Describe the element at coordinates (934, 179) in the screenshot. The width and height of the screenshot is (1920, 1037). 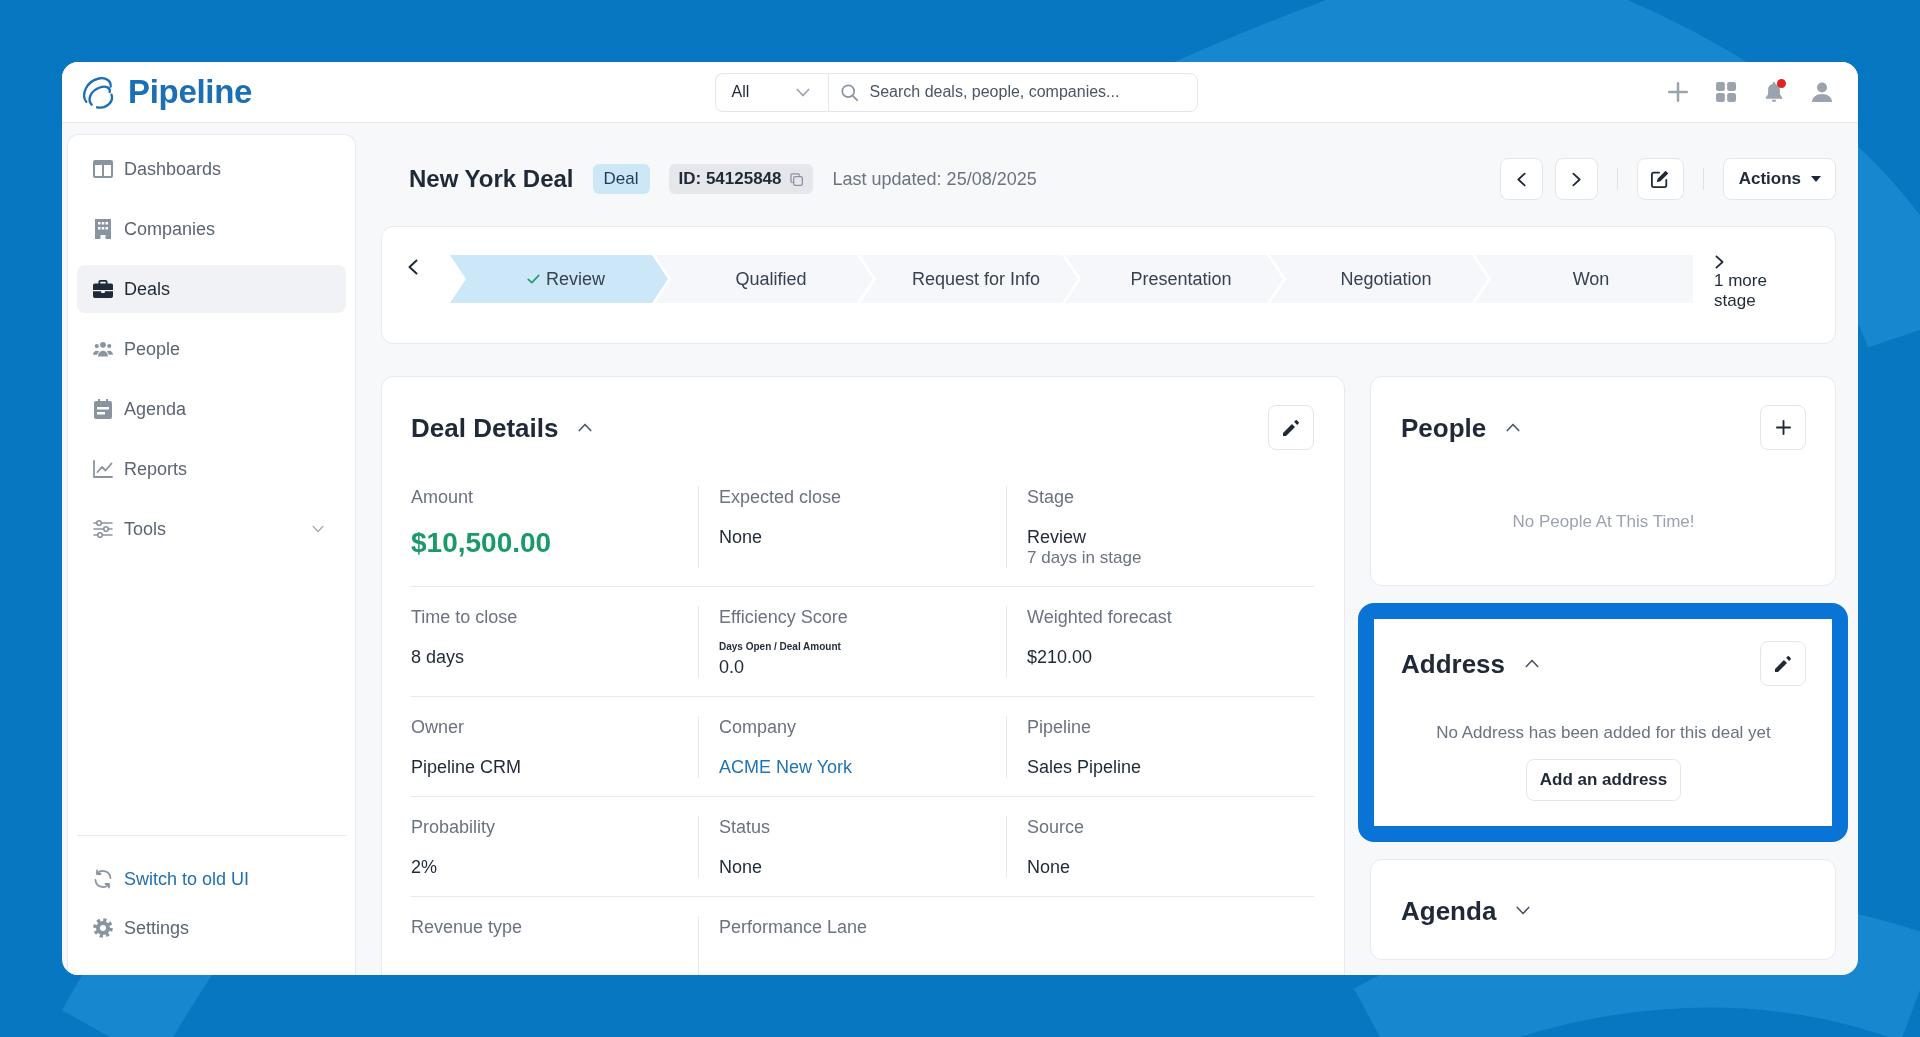
I see `last-updated-text: Last updated: 25/08/2025` at that location.